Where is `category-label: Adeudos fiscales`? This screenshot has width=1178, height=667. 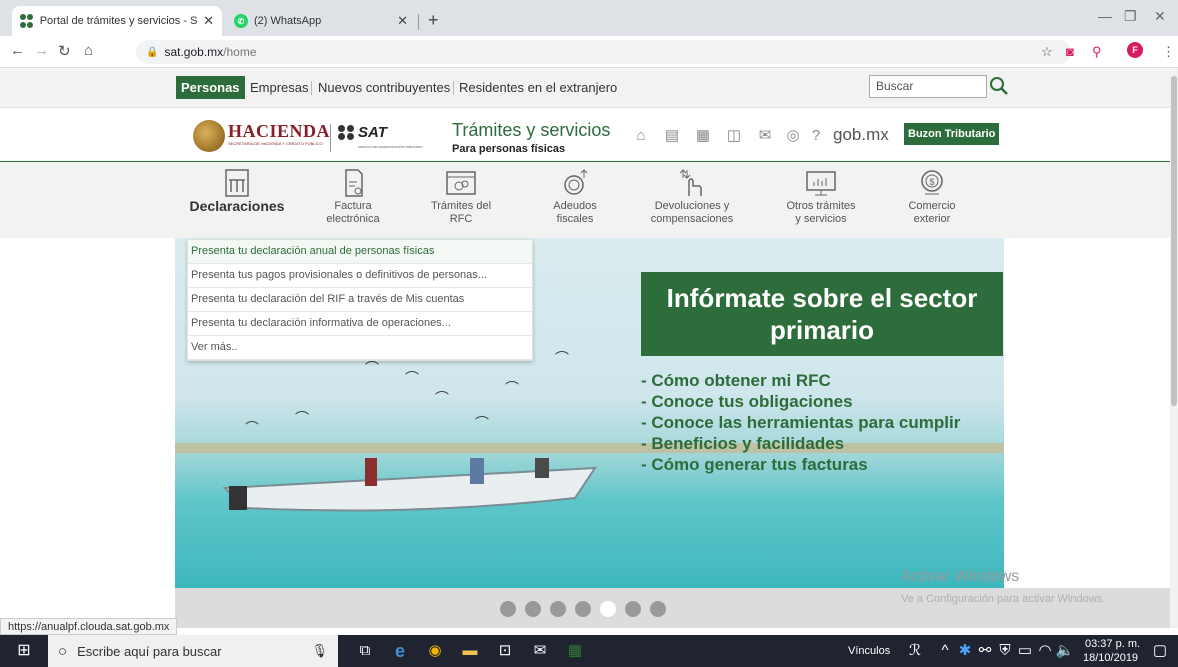
category-label: Adeudos fiscales is located at coordinates (575, 212).